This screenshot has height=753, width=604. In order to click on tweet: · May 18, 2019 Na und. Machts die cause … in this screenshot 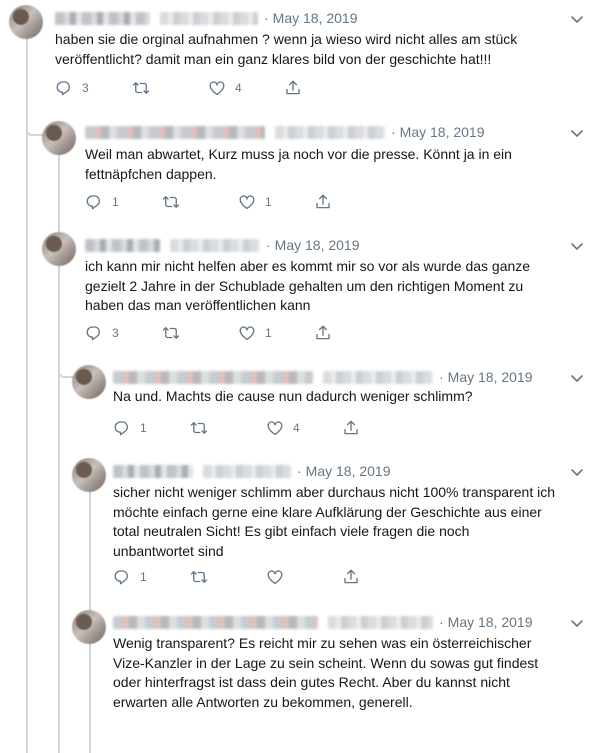, I will do `click(302, 405)`.